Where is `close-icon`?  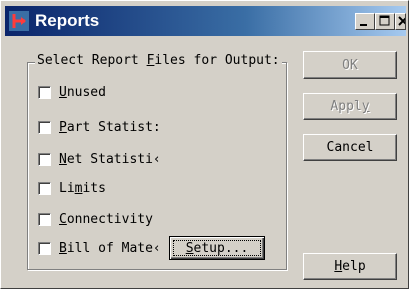 close-icon is located at coordinates (401, 21).